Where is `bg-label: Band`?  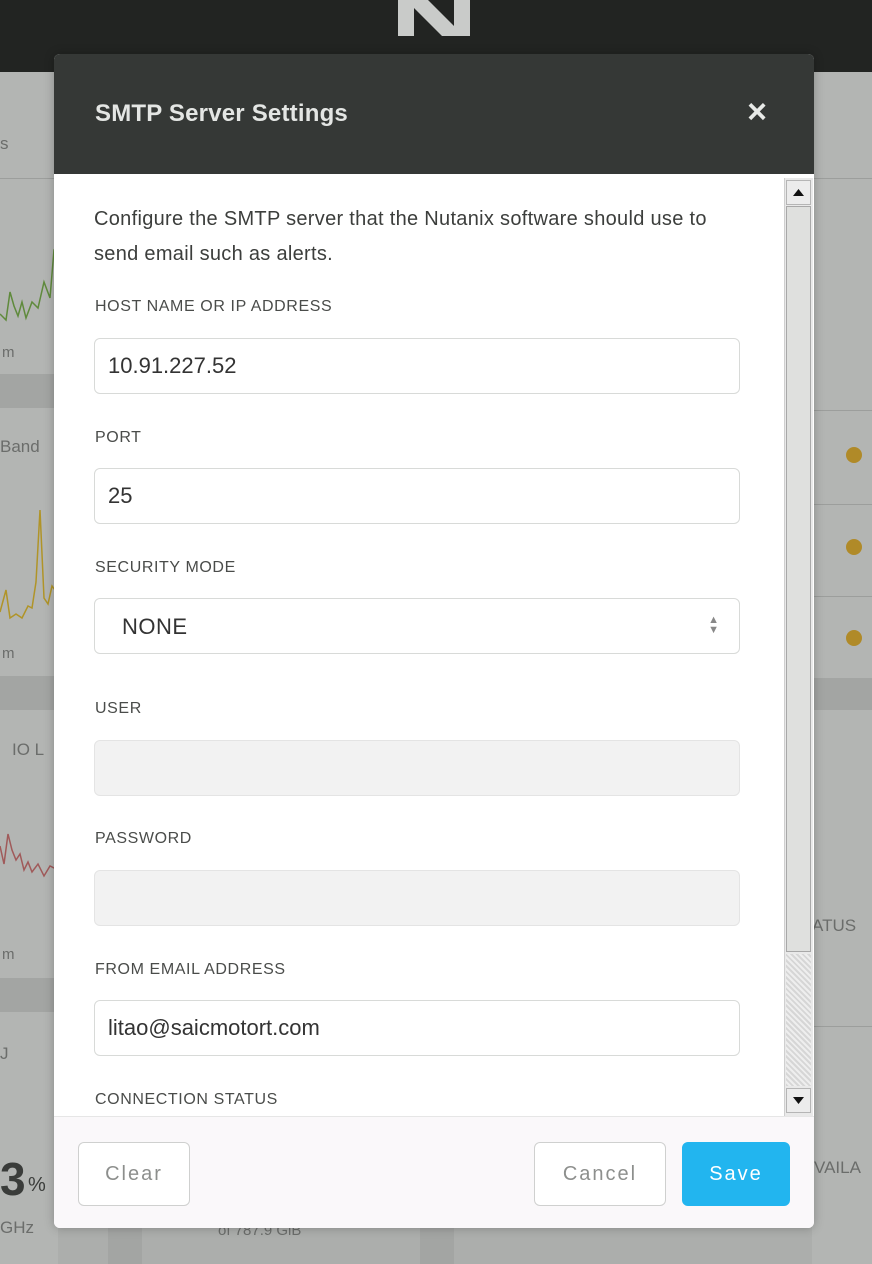
bg-label: Band is located at coordinates (20, 446).